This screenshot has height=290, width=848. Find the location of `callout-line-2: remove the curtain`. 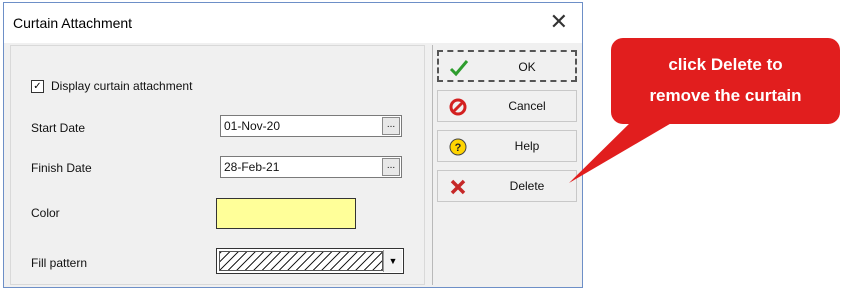

callout-line-2: remove the curtain is located at coordinates (725, 95).